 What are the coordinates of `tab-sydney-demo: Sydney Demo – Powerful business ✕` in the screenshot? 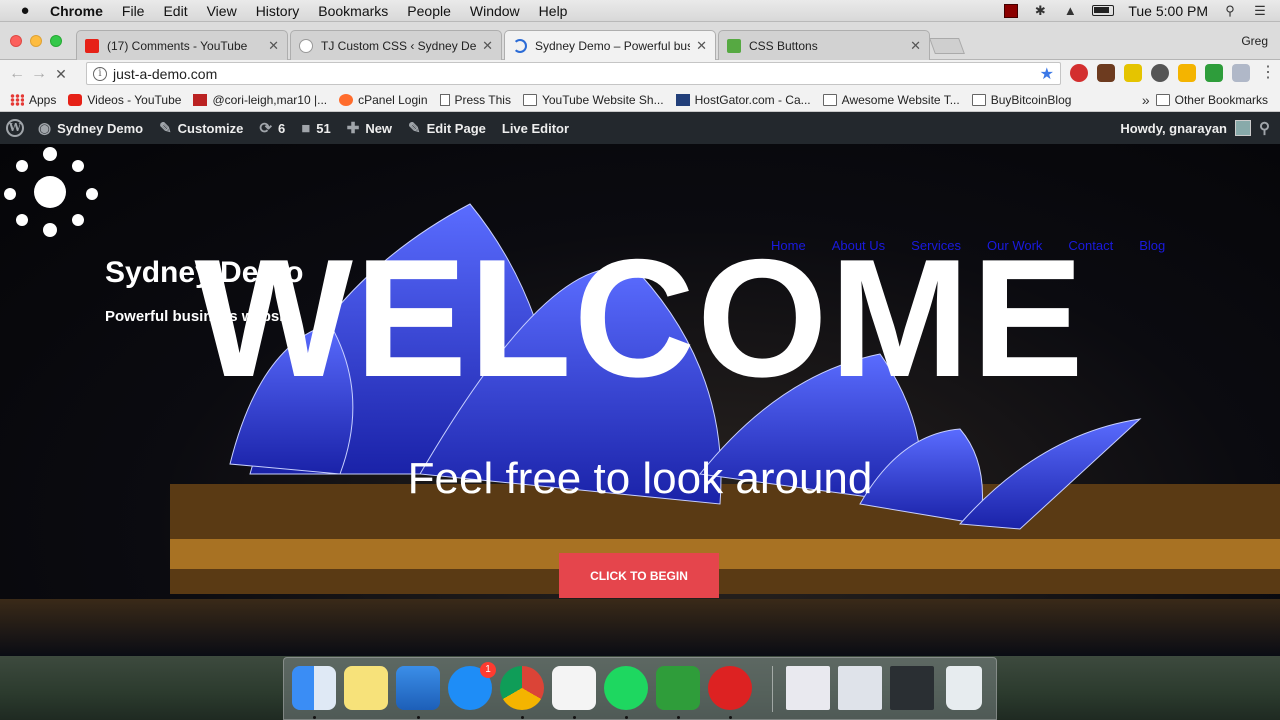 It's located at (610, 45).